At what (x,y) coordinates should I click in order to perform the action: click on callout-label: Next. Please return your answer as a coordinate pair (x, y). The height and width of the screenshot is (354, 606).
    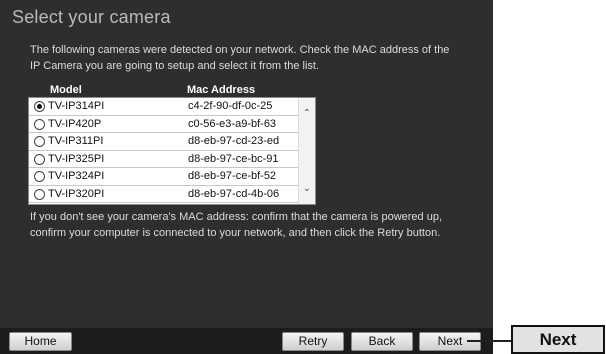
    Looking at the image, I should click on (558, 339).